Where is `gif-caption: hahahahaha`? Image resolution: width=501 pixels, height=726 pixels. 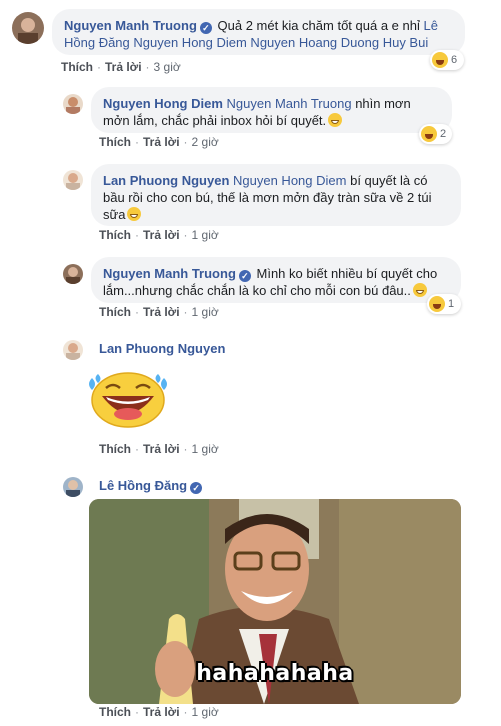 gif-caption: hahahahaha is located at coordinates (275, 673).